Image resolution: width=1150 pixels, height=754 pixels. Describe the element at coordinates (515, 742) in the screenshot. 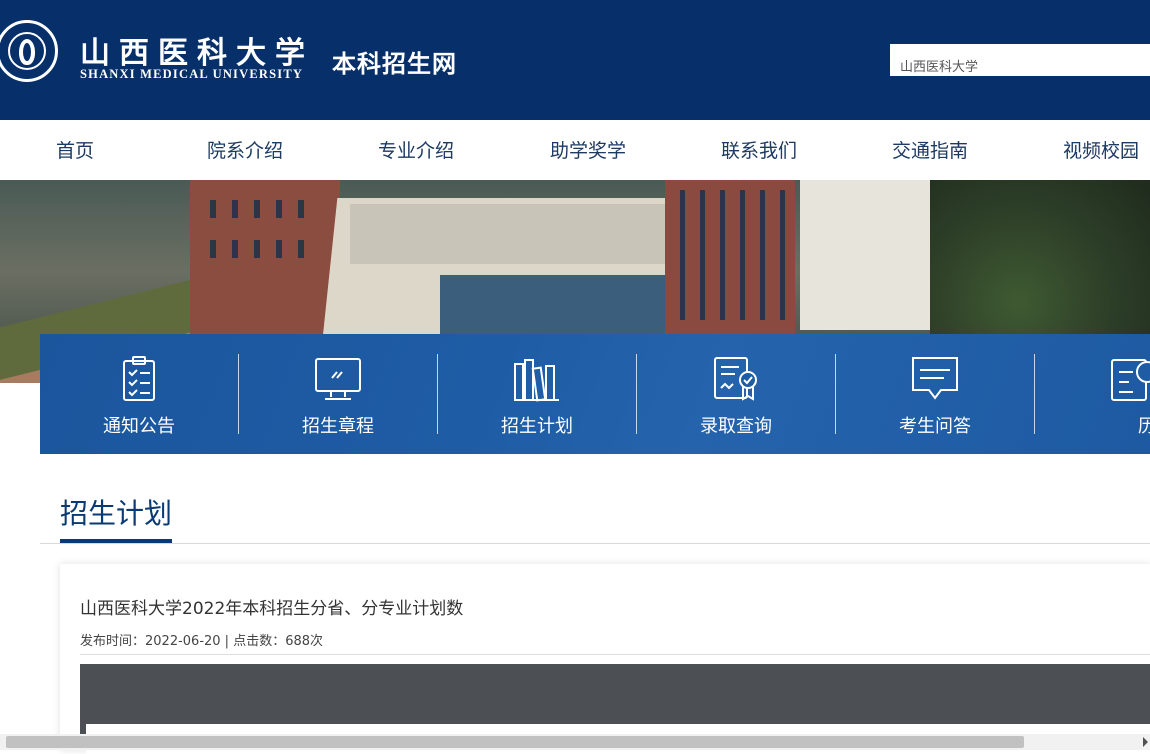

I see `scrollbar-thumb` at that location.